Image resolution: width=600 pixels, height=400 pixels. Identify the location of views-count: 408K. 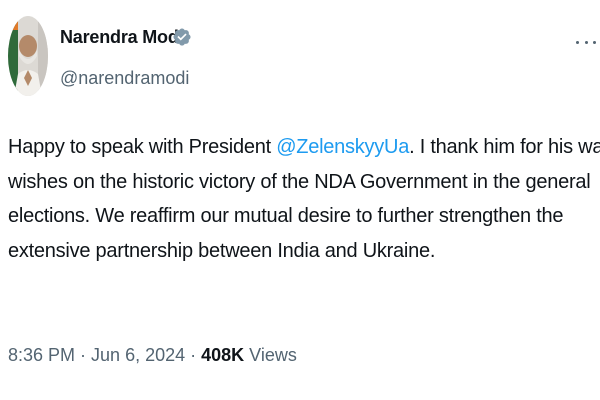
(223, 355).